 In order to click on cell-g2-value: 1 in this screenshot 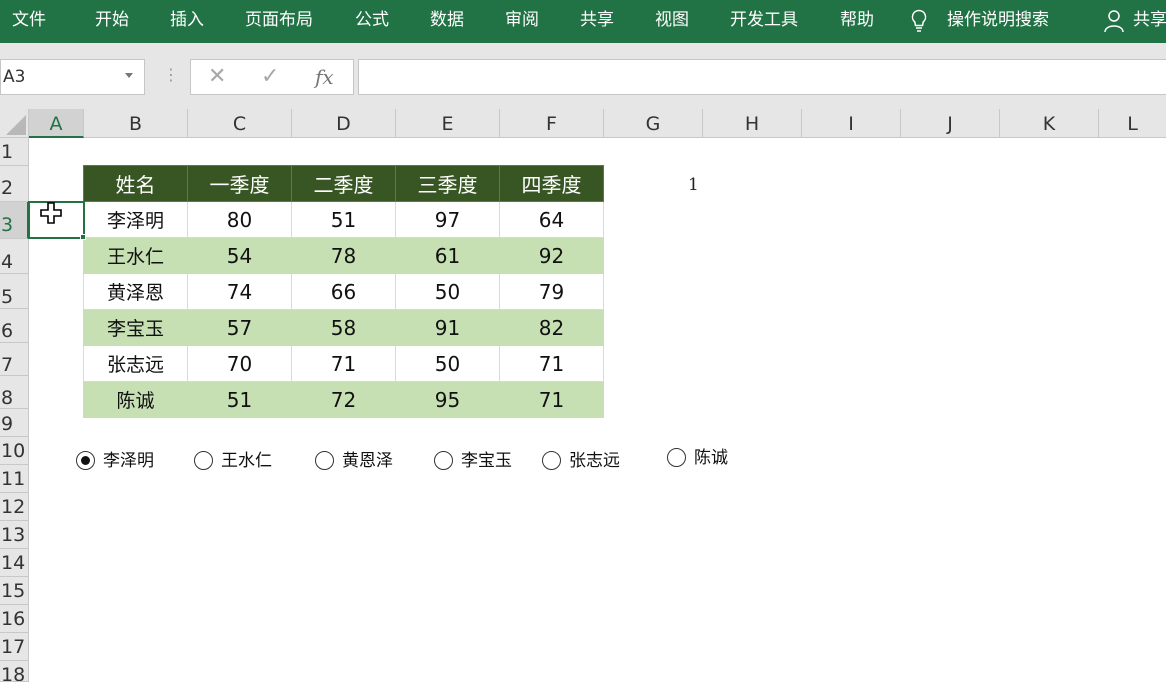, I will do `click(693, 185)`.